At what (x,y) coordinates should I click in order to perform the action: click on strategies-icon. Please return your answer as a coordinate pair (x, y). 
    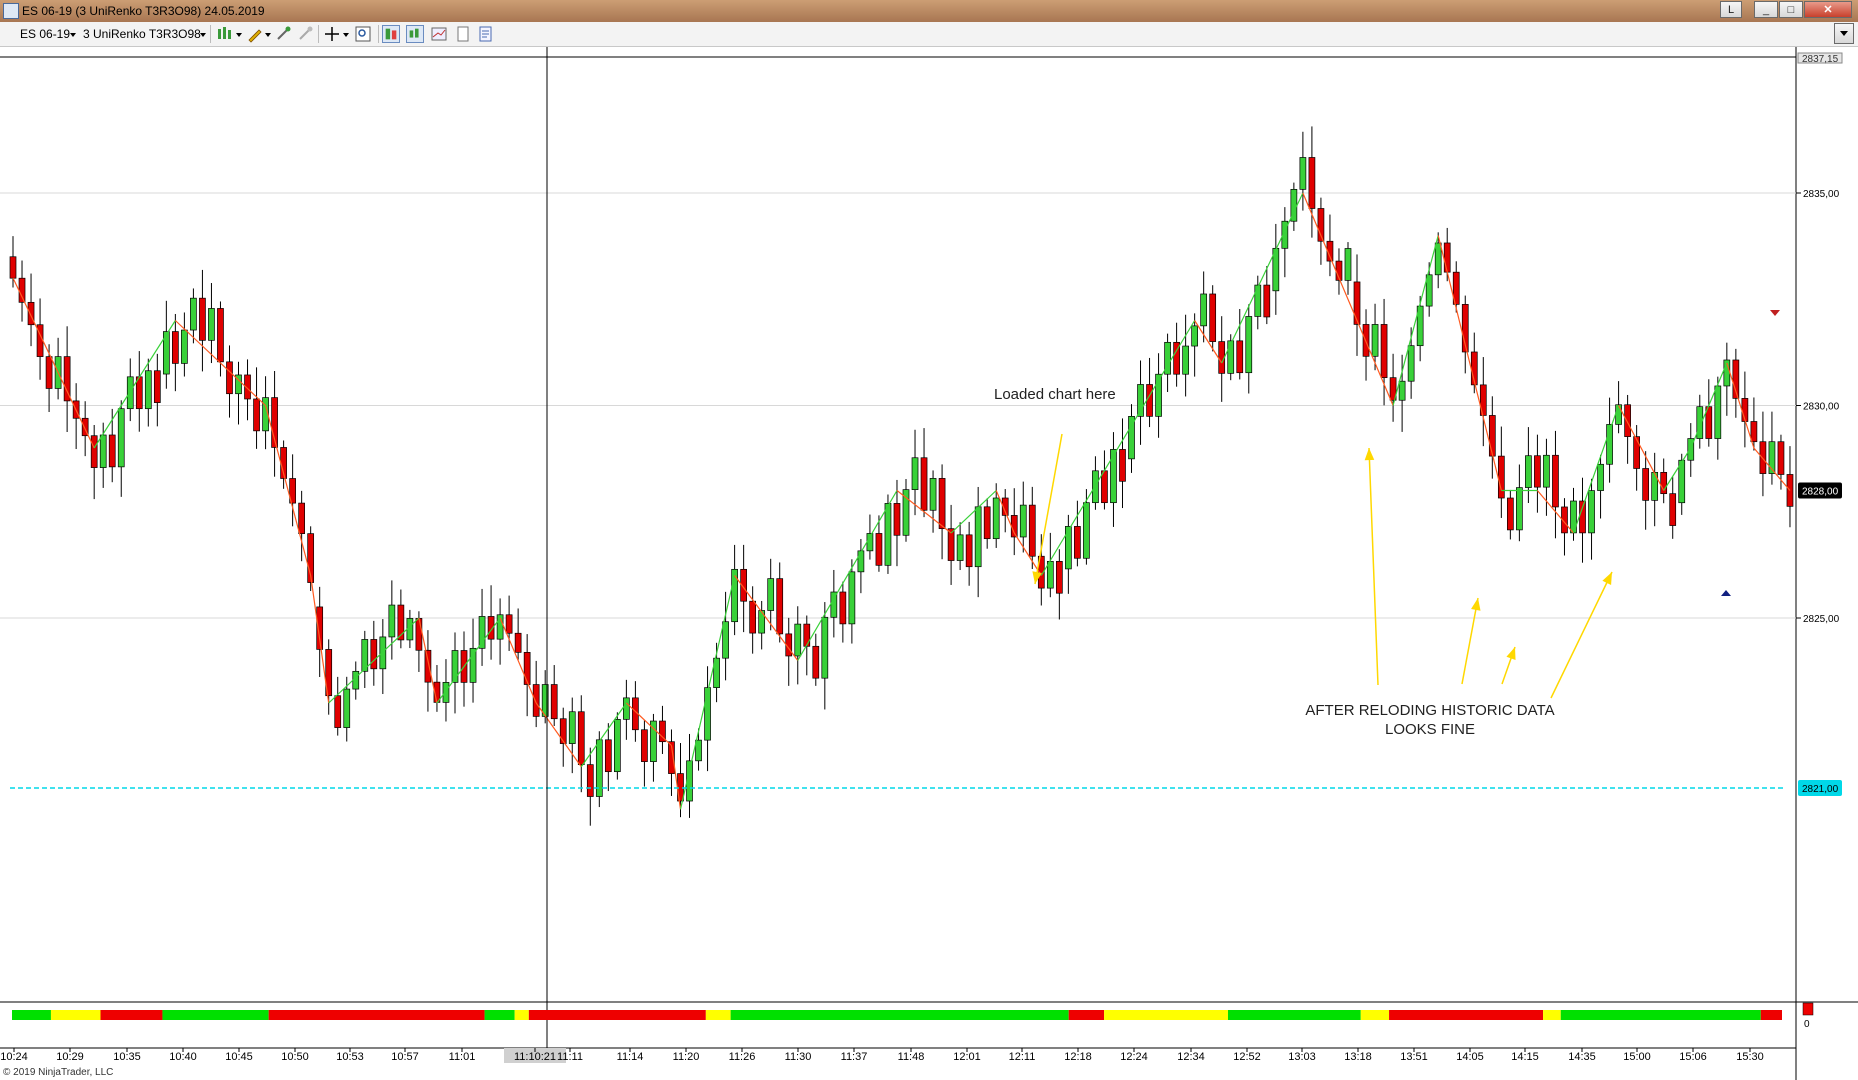
    Looking at the image, I should click on (439, 34).